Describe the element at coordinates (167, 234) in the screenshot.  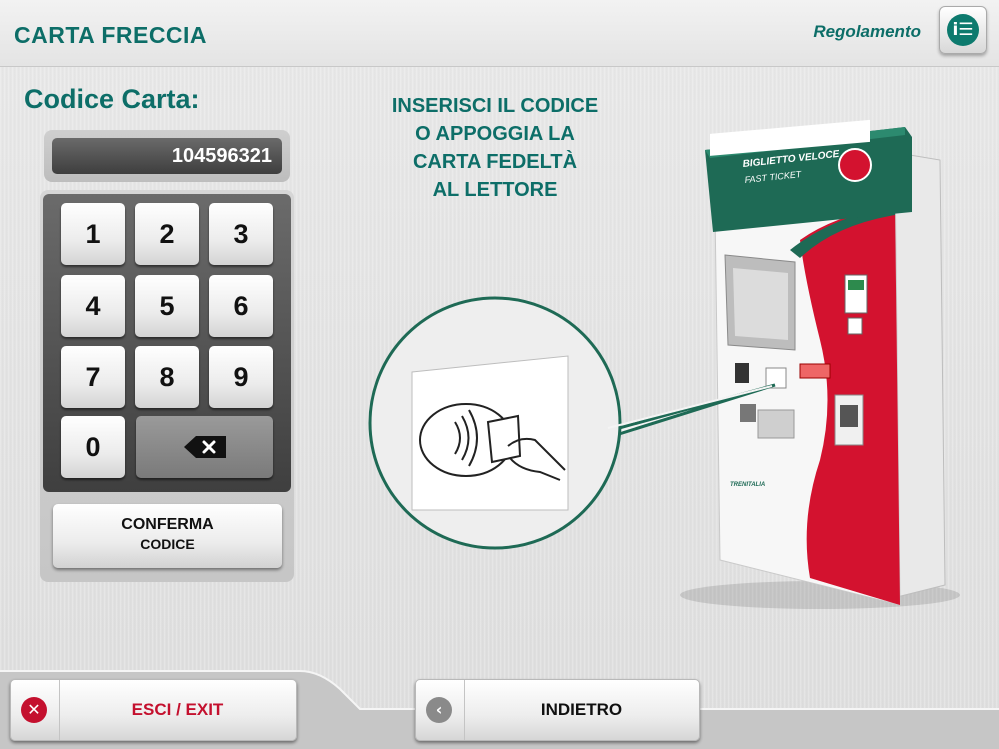
I see `key-2: 2` at that location.